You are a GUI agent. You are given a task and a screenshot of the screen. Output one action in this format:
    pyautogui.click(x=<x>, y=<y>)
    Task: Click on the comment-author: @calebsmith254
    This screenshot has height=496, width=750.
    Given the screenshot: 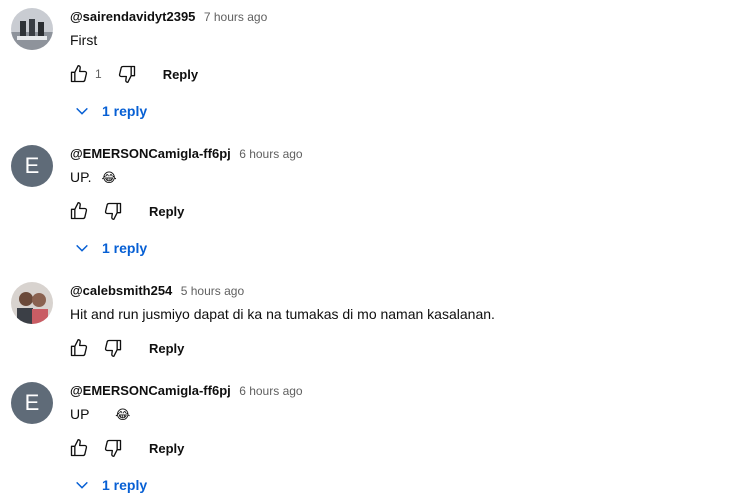 What is the action you would take?
    pyautogui.click(x=121, y=290)
    